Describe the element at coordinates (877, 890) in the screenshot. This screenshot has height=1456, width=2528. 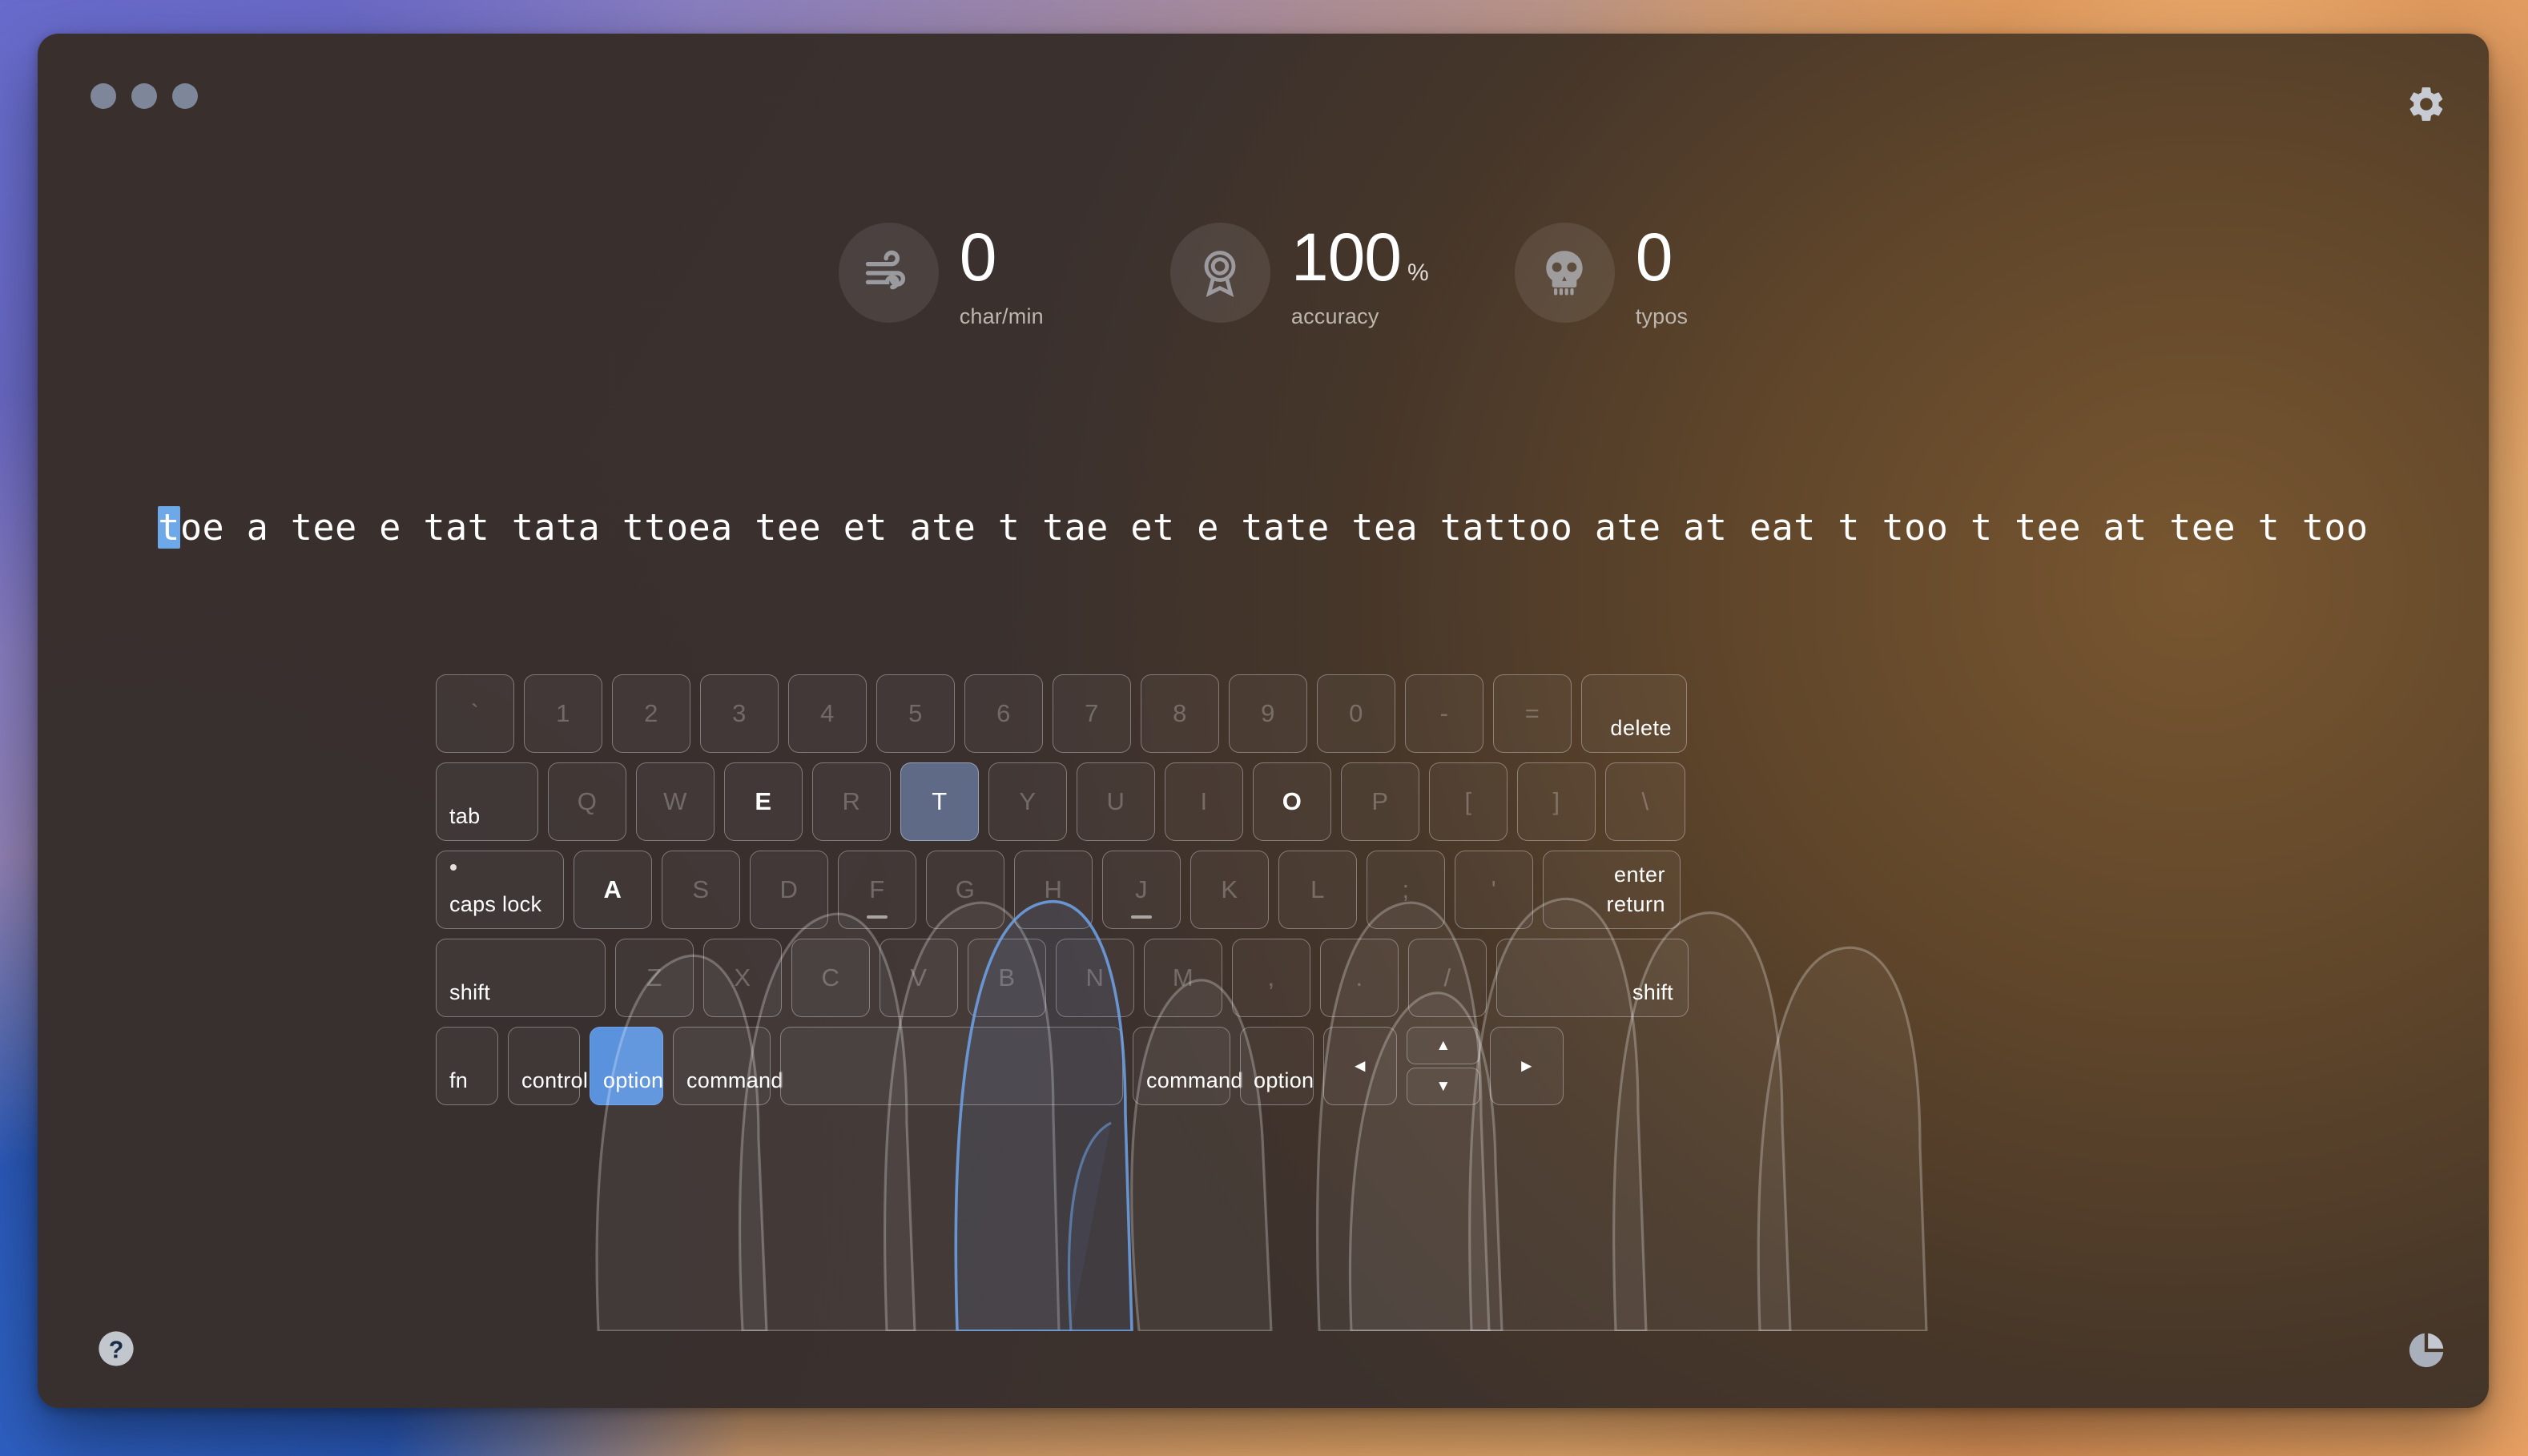
I see `key-f: F` at that location.